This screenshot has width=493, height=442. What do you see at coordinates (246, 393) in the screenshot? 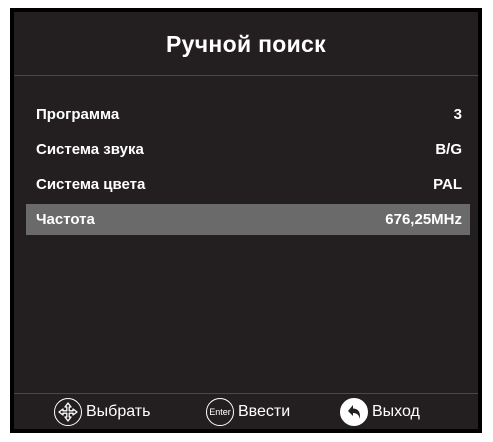
I see `footer-divider` at bounding box center [246, 393].